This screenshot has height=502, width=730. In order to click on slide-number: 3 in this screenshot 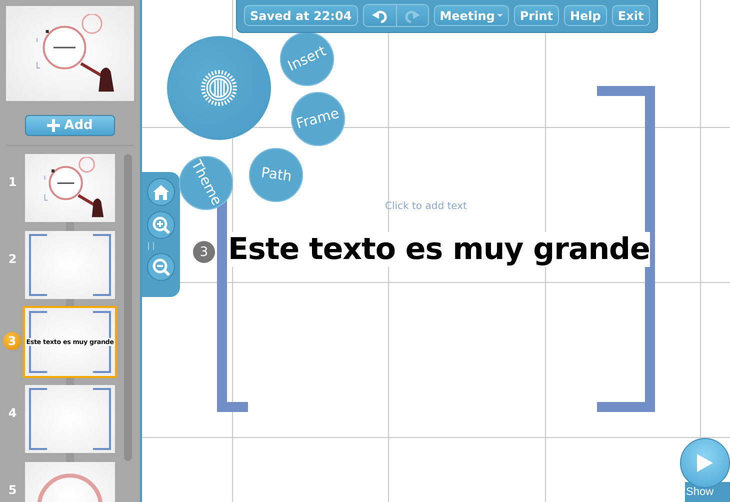, I will do `click(12, 341)`.